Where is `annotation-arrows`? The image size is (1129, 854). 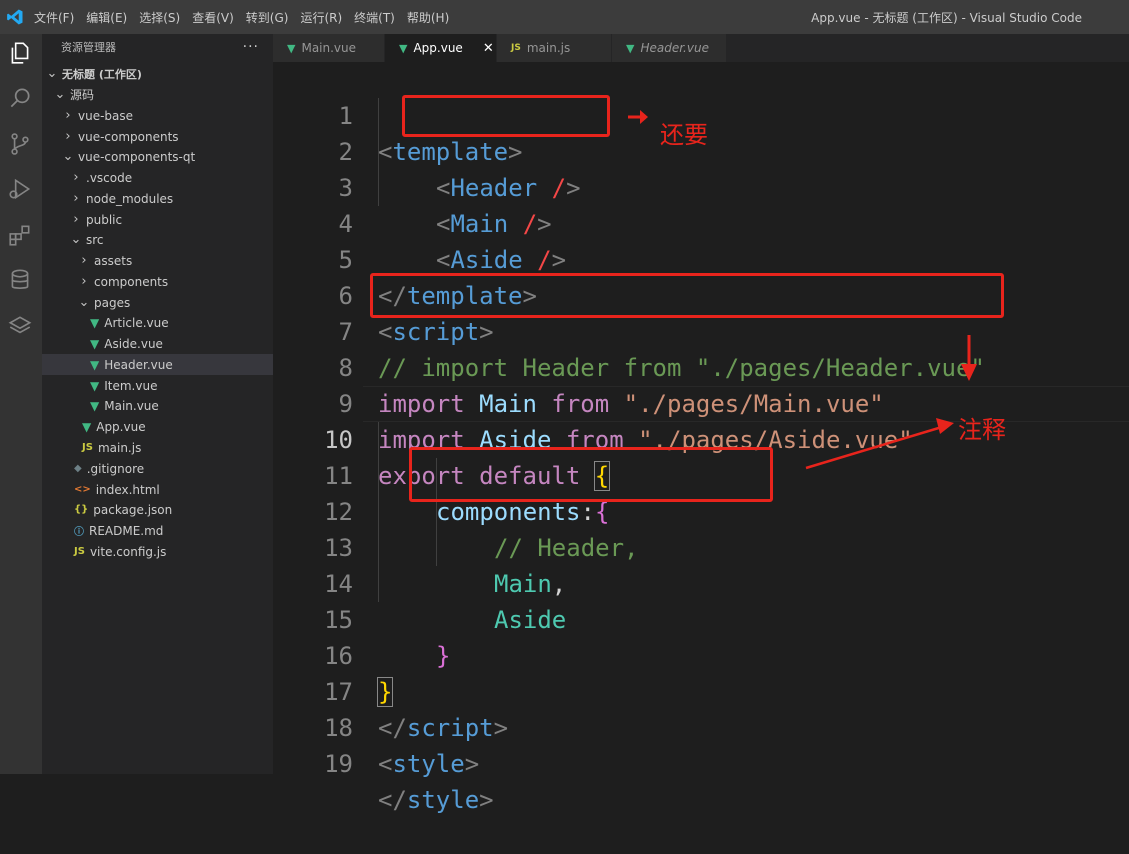 annotation-arrows is located at coordinates (802, 290).